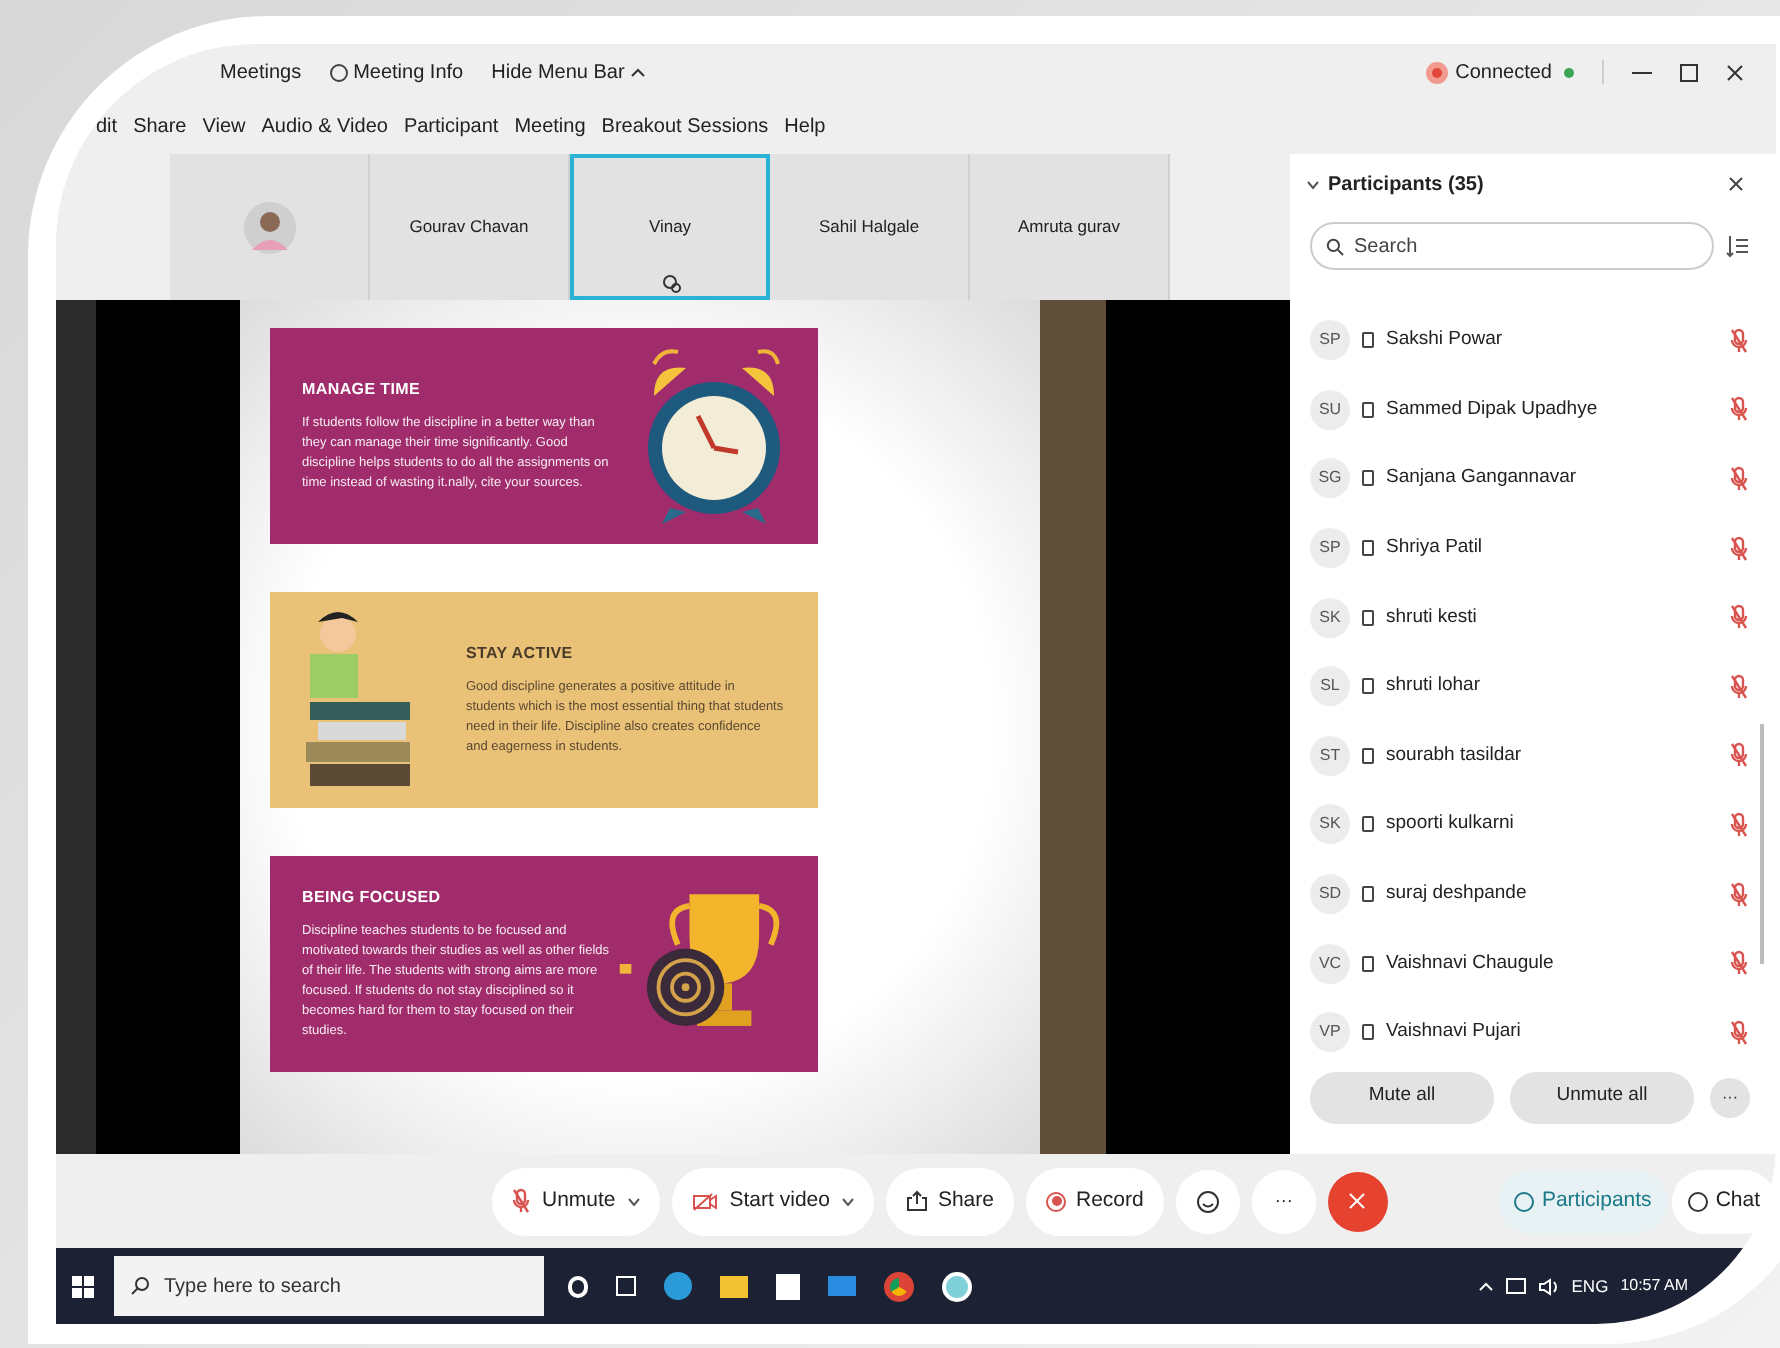  What do you see at coordinates (678, 1286) in the screenshot?
I see `browser-icon` at bounding box center [678, 1286].